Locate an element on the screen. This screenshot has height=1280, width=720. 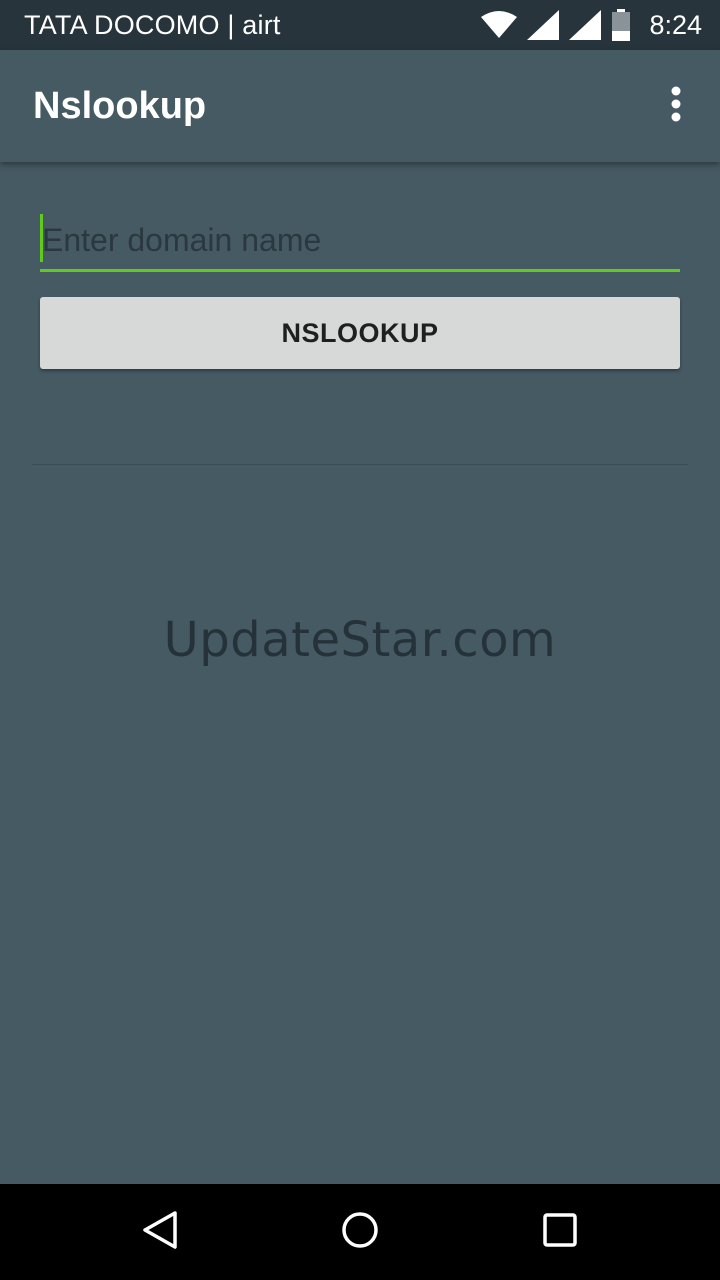
text-cursor is located at coordinates (41, 238).